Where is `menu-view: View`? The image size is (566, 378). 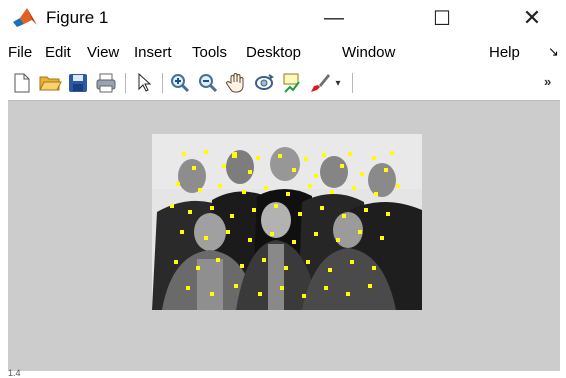
menu-view: View is located at coordinates (103, 52).